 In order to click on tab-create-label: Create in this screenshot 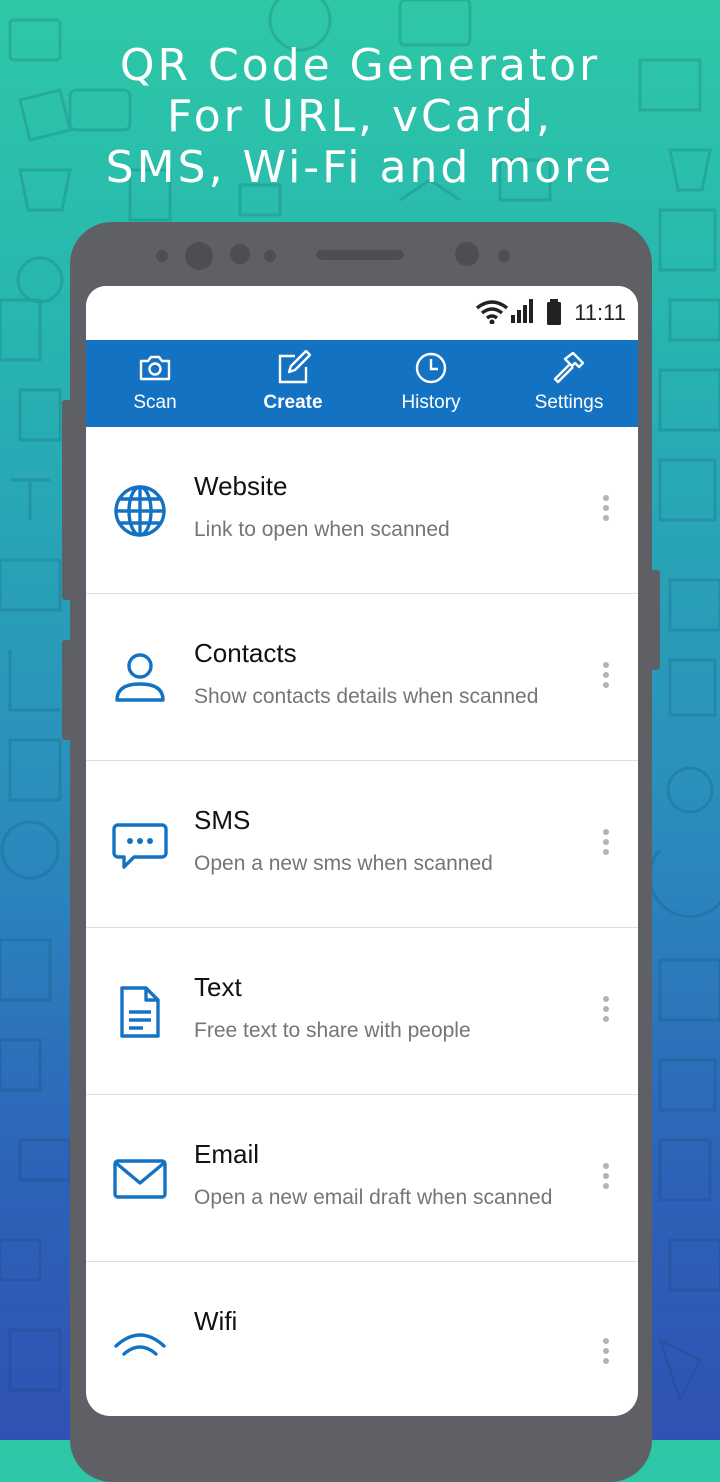, I will do `click(293, 402)`.